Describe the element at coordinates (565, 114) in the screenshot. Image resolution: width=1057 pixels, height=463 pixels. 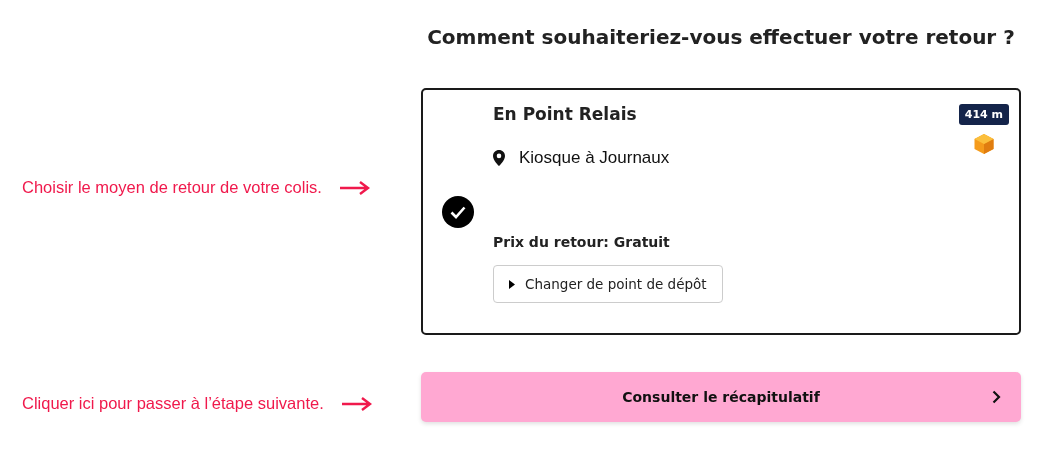
I see `option-title: En Point Relais` at that location.